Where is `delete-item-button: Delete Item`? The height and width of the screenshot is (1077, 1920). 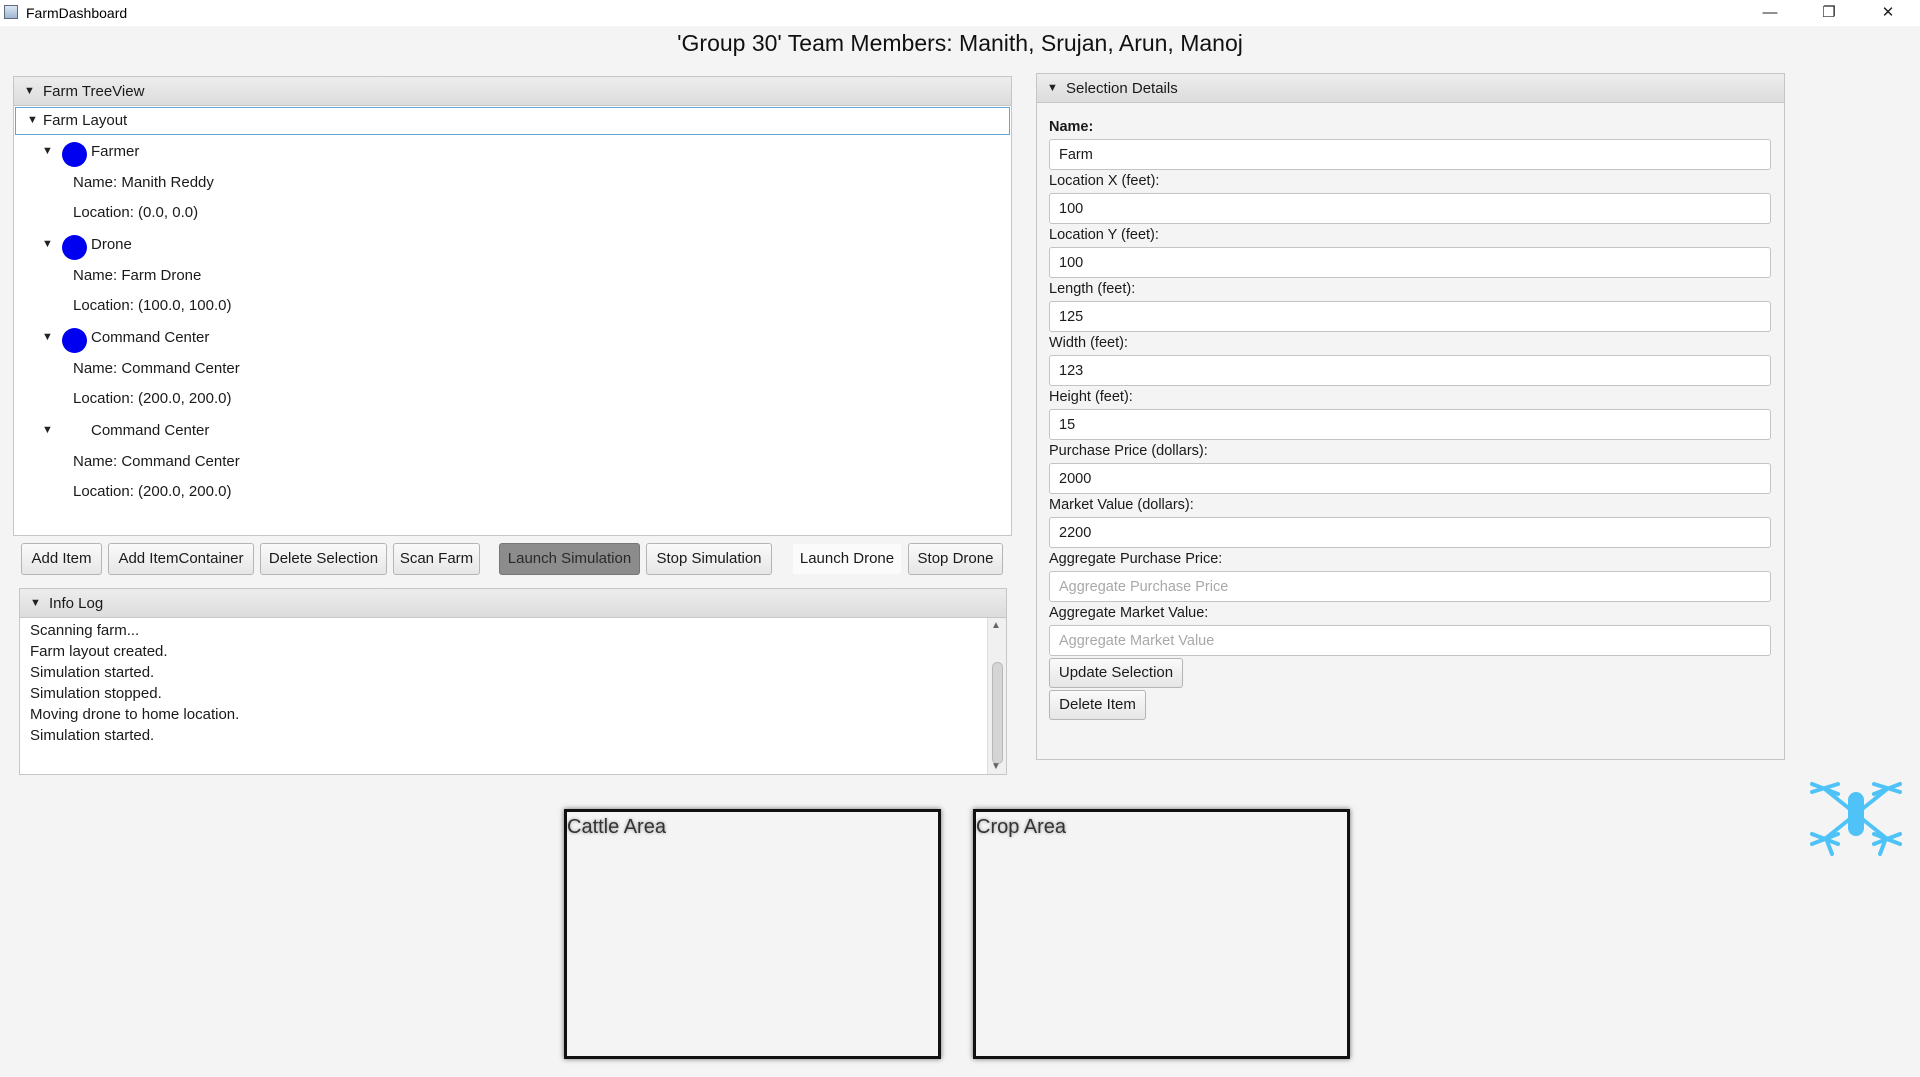 delete-item-button: Delete Item is located at coordinates (1097, 705).